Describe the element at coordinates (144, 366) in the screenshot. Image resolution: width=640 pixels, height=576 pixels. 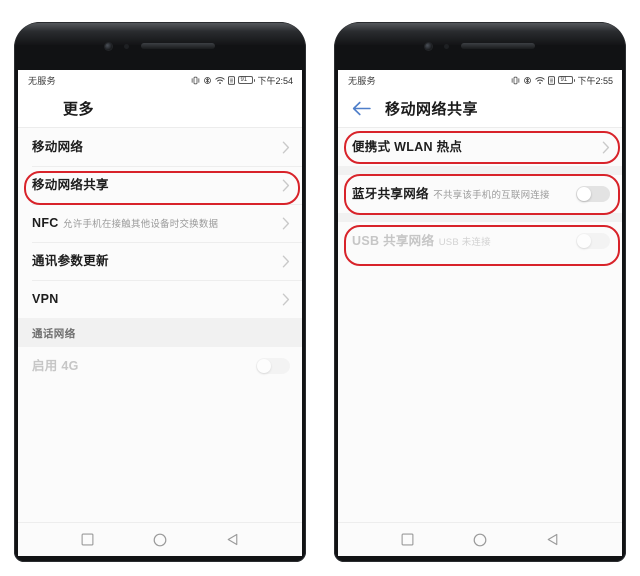
I see `row-text: 启用 4G` at that location.